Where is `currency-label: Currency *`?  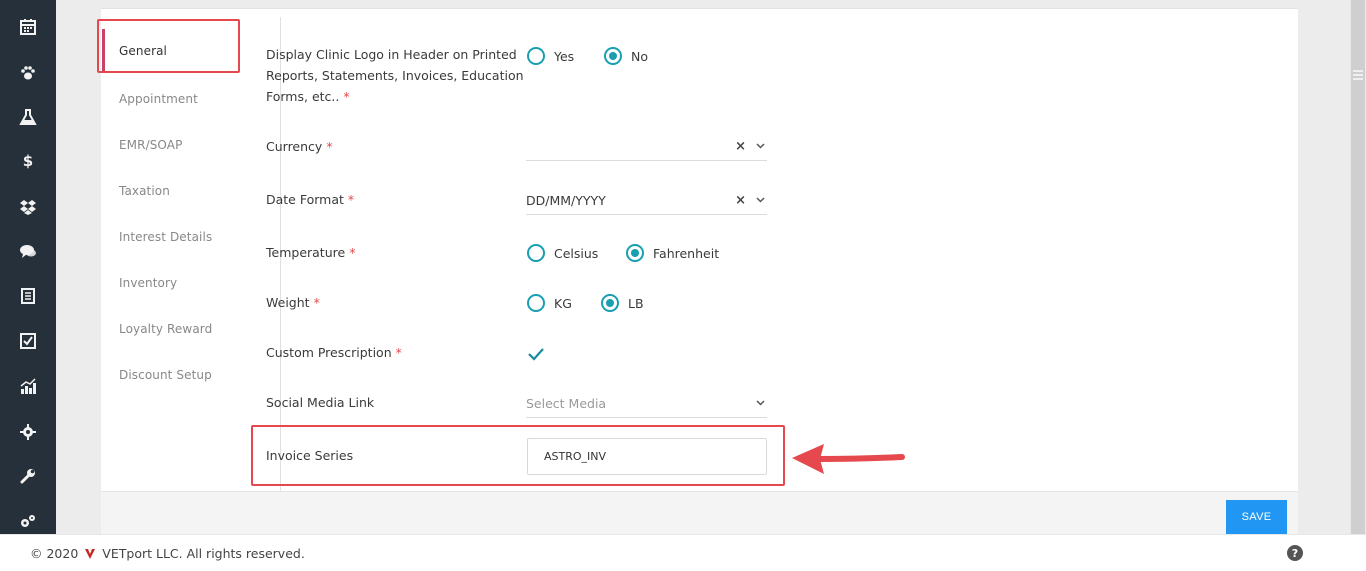 currency-label: Currency * is located at coordinates (299, 146).